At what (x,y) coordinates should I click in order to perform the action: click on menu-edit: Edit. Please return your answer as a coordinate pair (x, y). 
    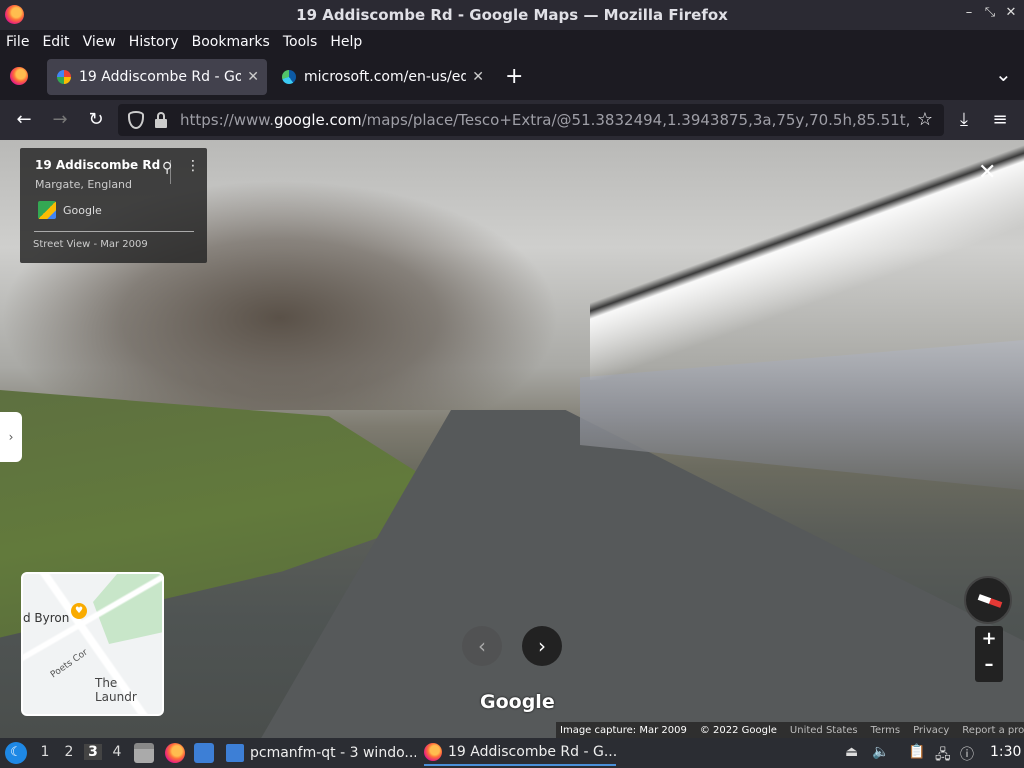
    Looking at the image, I should click on (55, 42).